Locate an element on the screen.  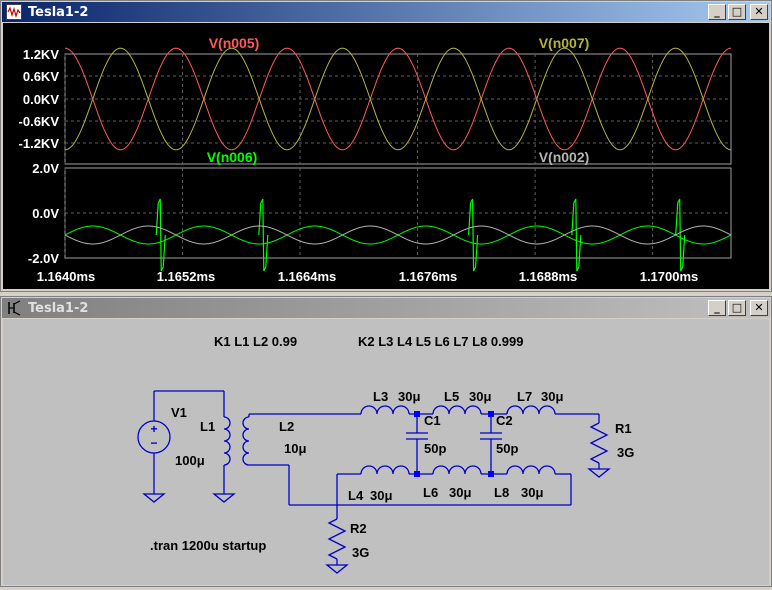
value-r2: 3G is located at coordinates (360, 552).